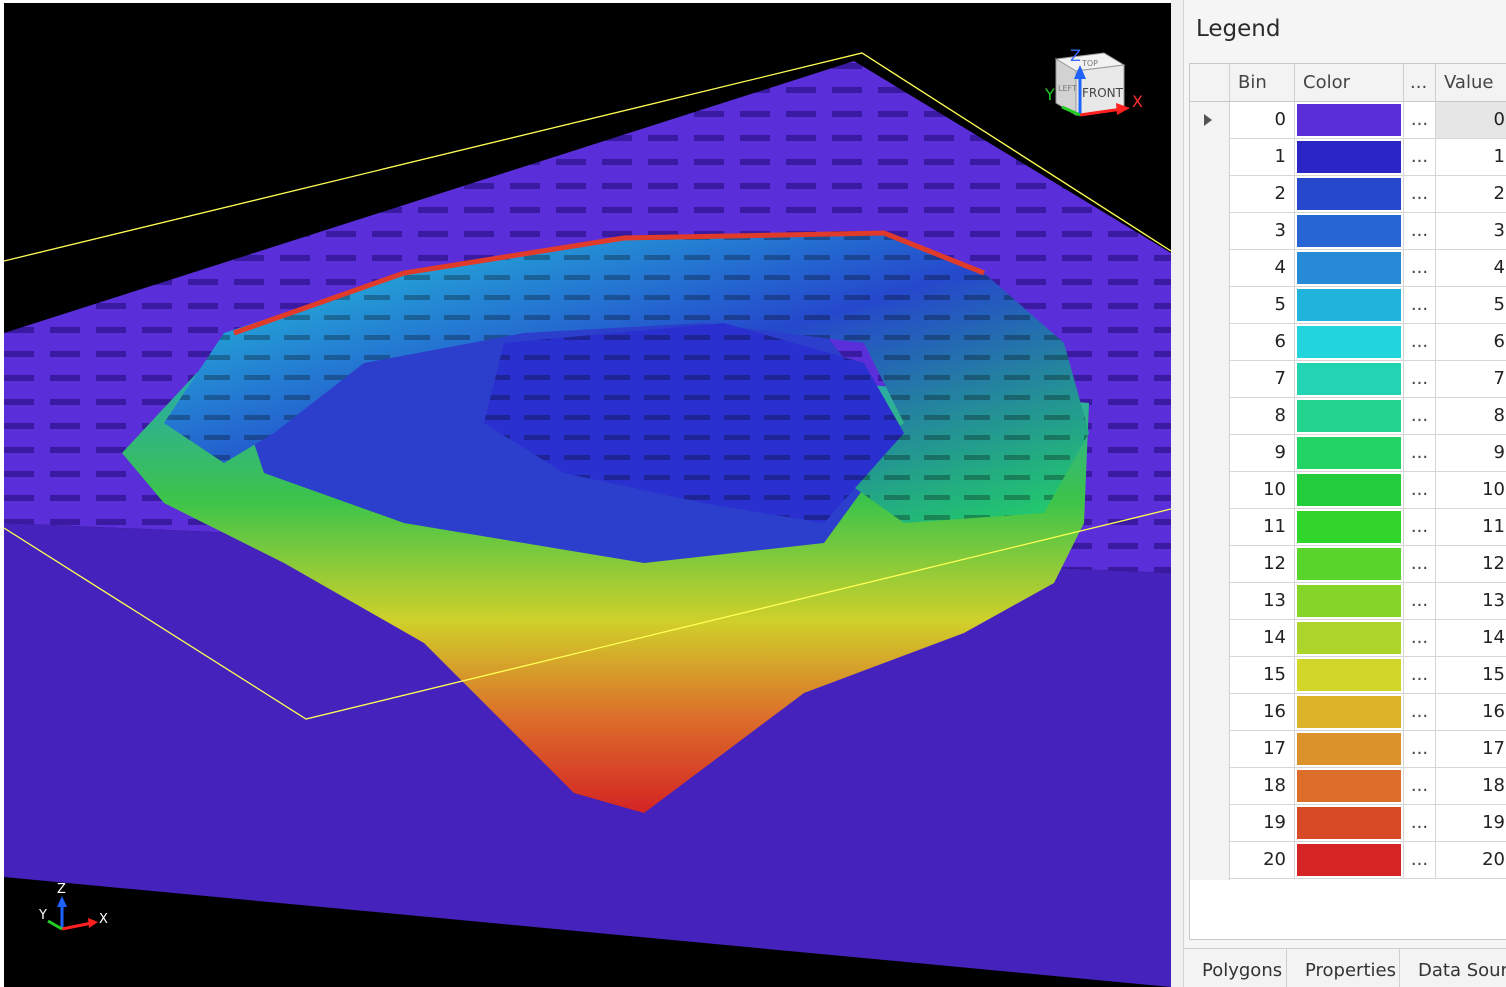 The width and height of the screenshot is (1506, 987). Describe the element at coordinates (1262, 231) in the screenshot. I see `bin-cell: 3` at that location.